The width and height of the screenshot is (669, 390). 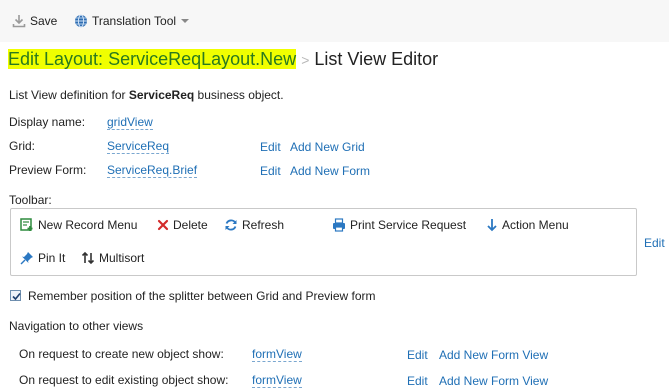 I want to click on sort-arrows-icon, so click(x=88, y=258).